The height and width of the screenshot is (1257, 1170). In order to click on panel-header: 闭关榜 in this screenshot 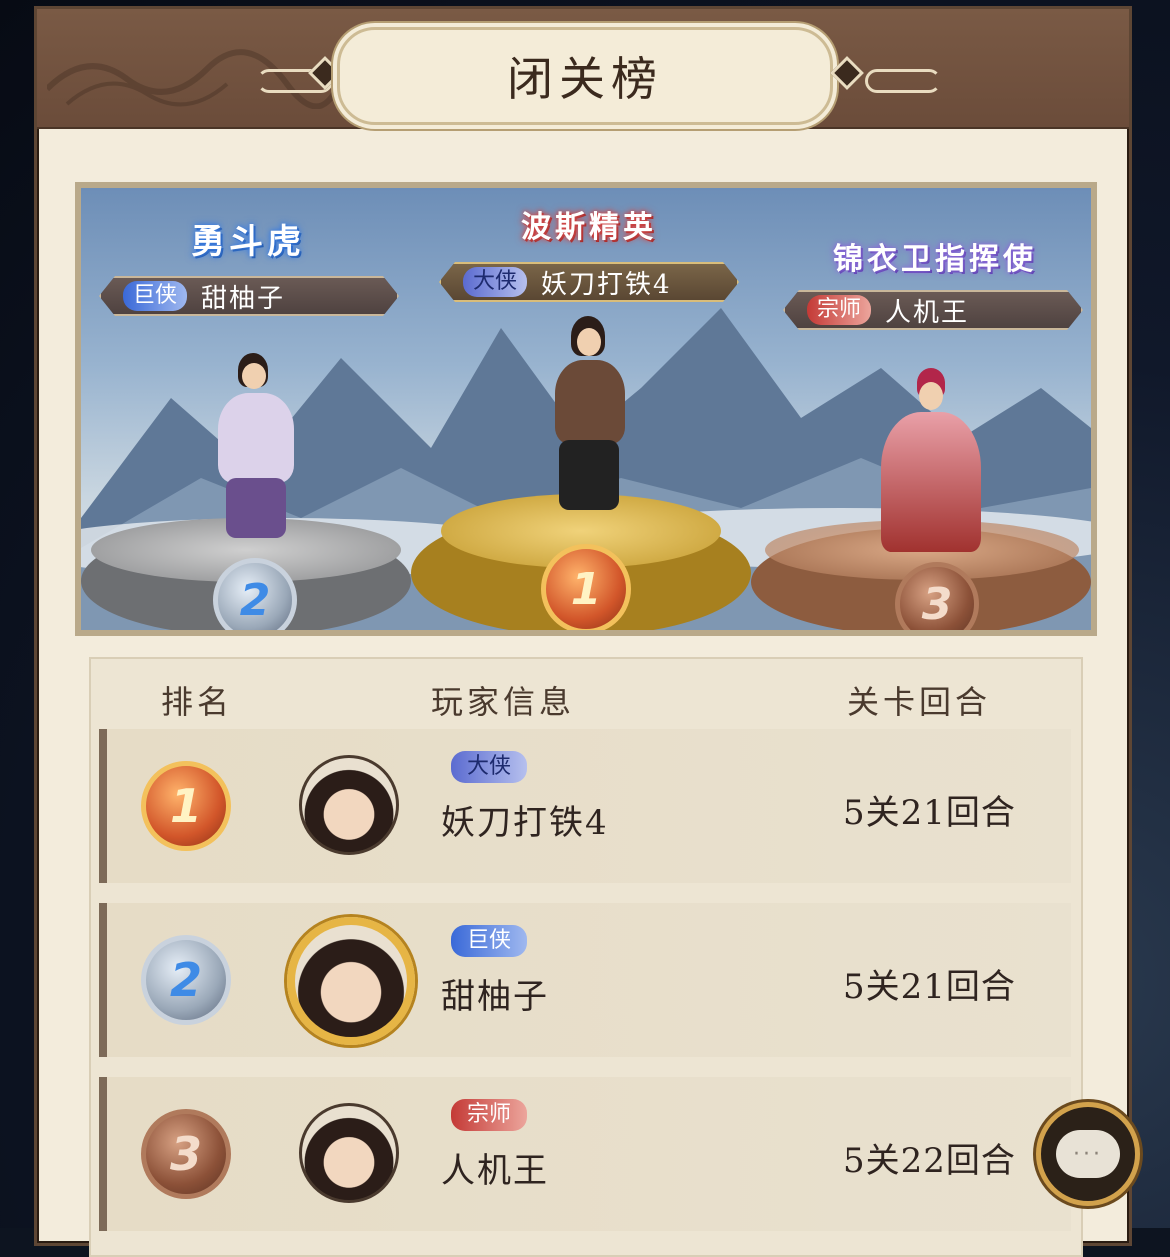, I will do `click(583, 69)`.